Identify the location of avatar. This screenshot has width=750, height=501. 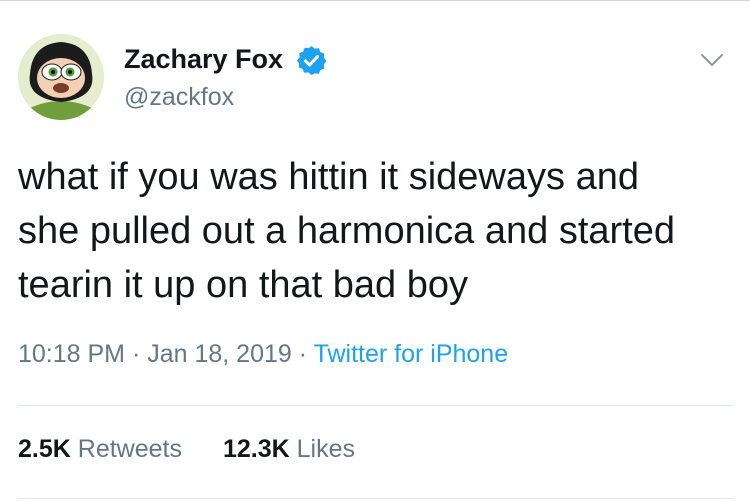
(61, 77).